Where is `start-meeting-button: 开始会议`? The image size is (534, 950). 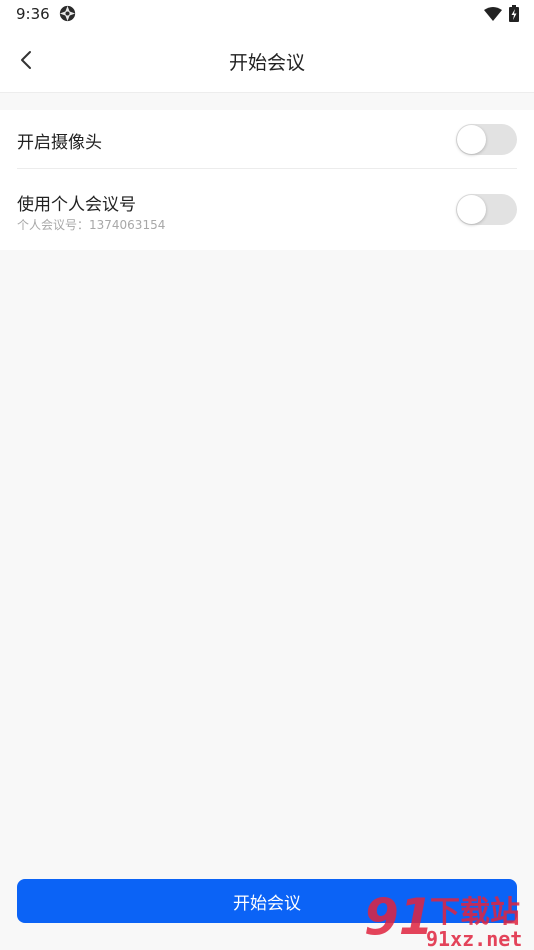
start-meeting-button: 开始会议 is located at coordinates (267, 901).